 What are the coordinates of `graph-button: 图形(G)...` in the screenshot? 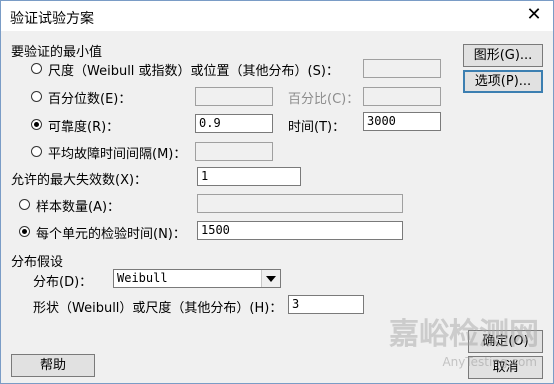 It's located at (503, 55).